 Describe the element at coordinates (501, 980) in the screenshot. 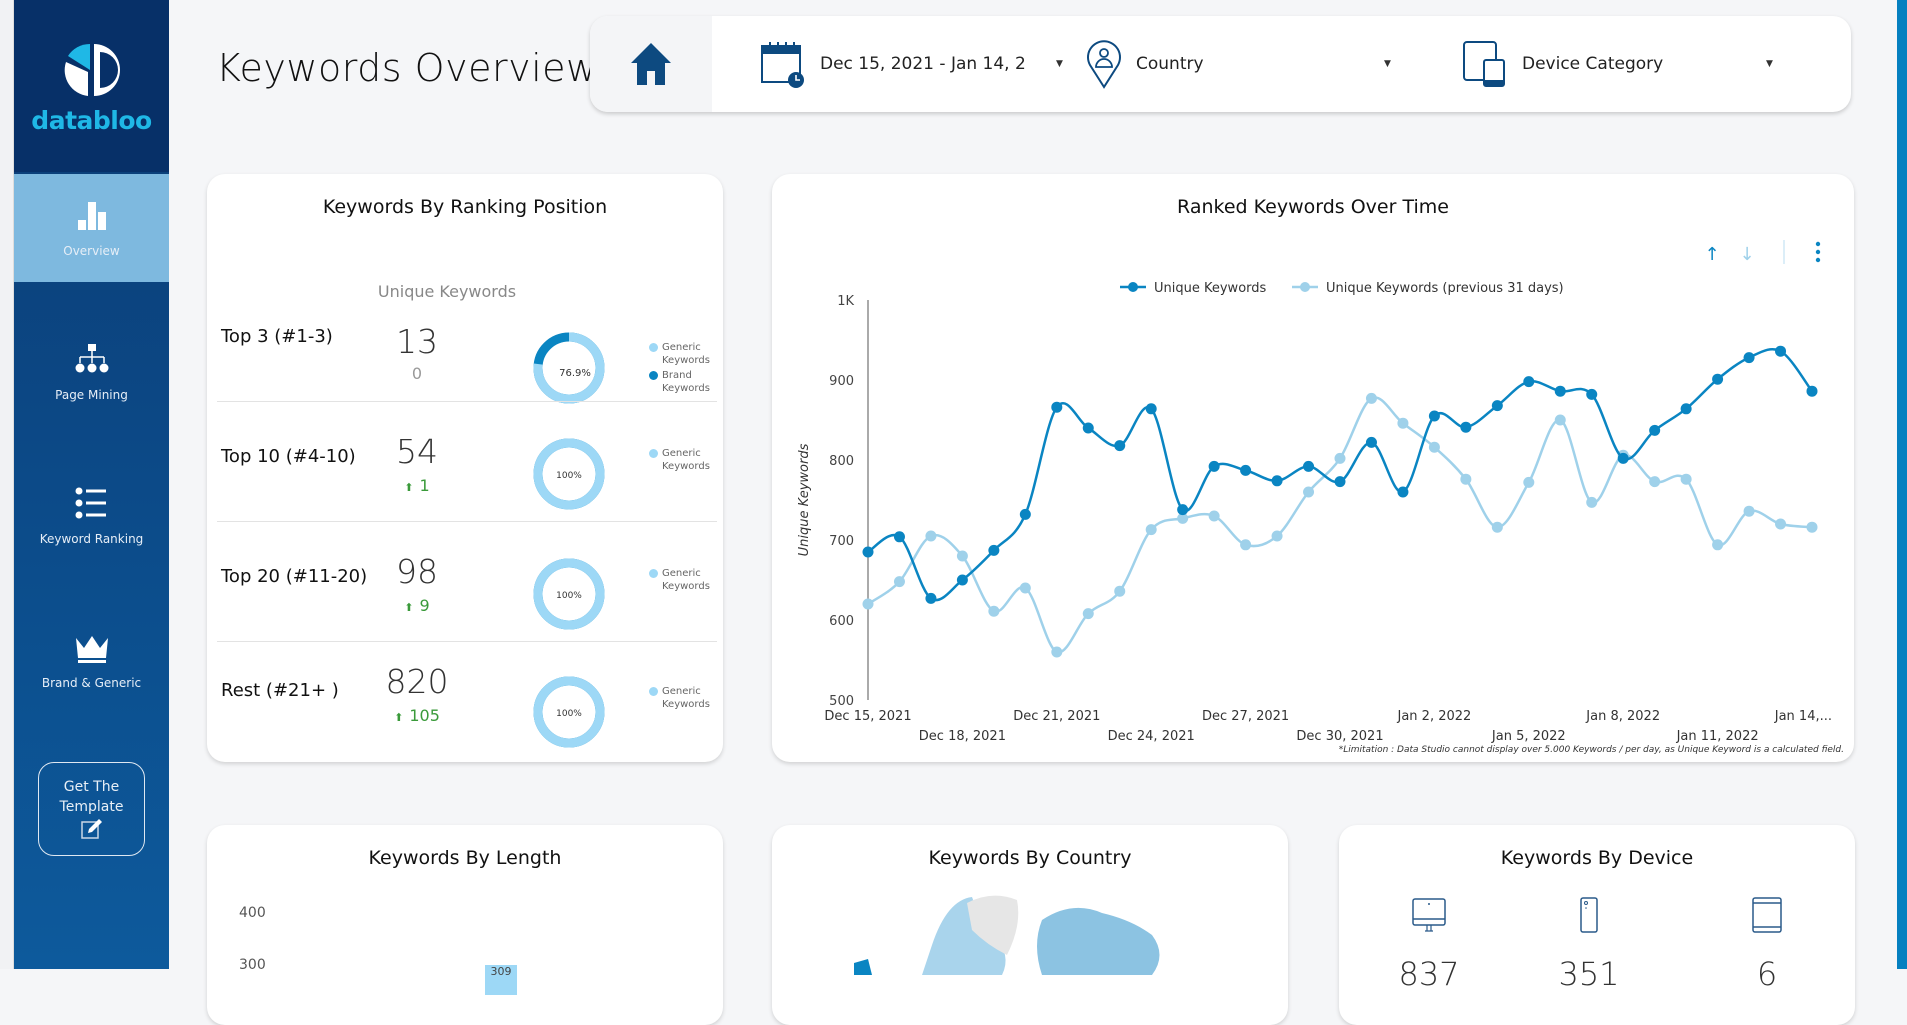

I see `bar: 309` at that location.